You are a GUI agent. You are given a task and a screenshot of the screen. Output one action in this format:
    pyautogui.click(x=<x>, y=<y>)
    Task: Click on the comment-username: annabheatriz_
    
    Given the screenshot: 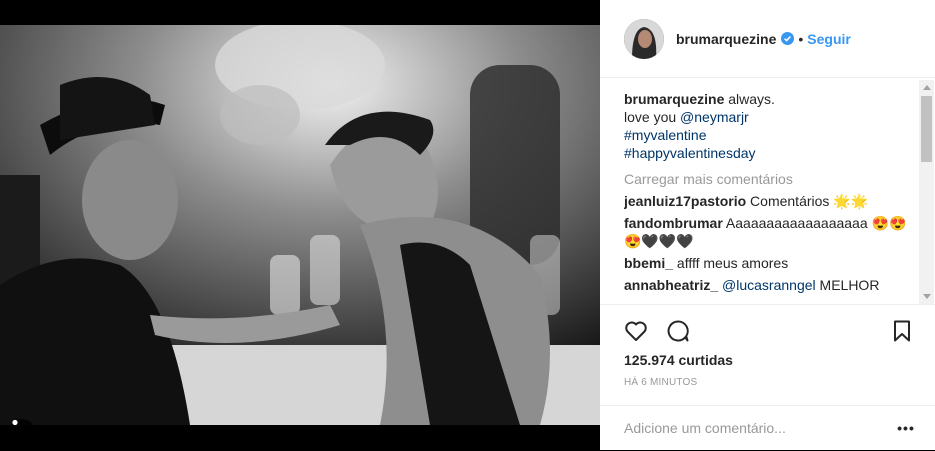 What is the action you would take?
    pyautogui.click(x=671, y=285)
    